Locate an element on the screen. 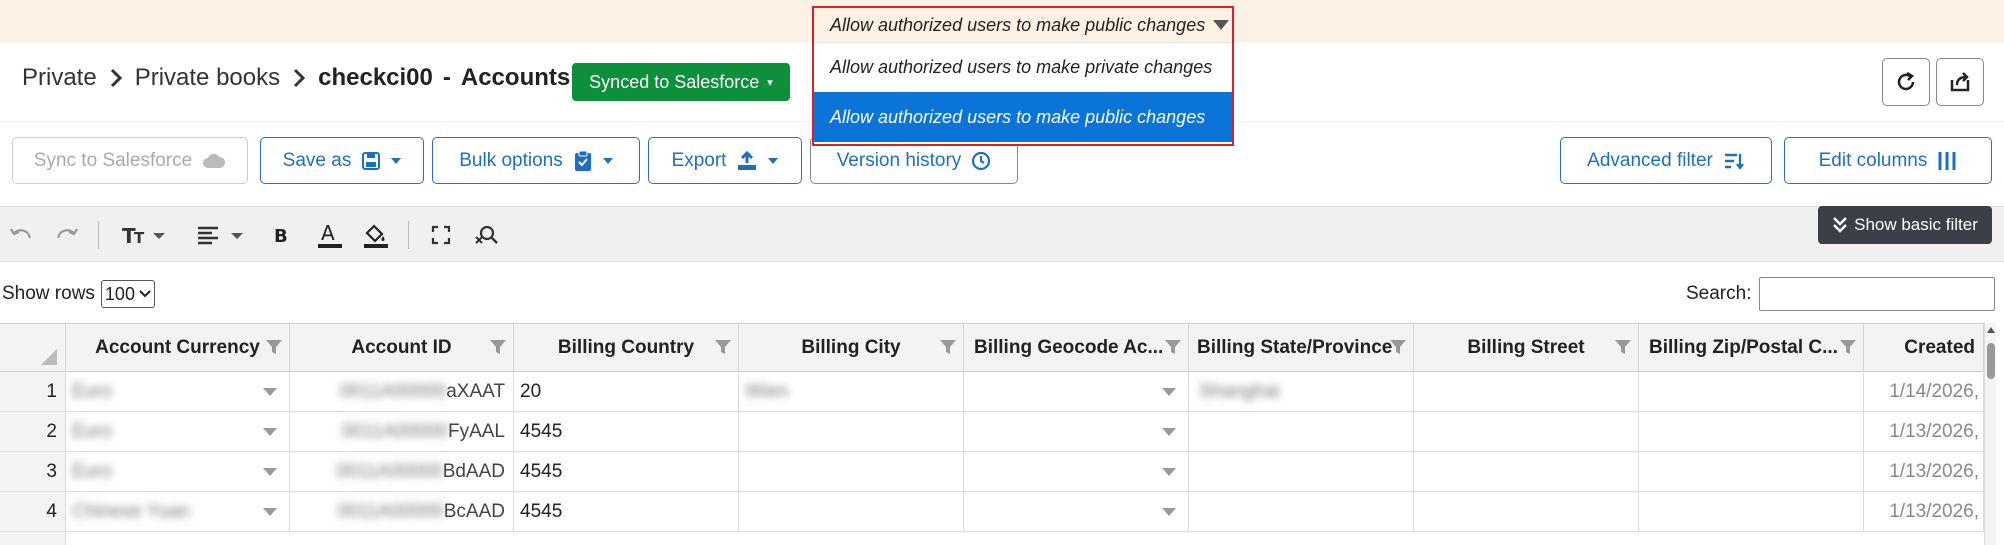 The image size is (2004, 545). grid-scrollbar is located at coordinates (1990, 434).